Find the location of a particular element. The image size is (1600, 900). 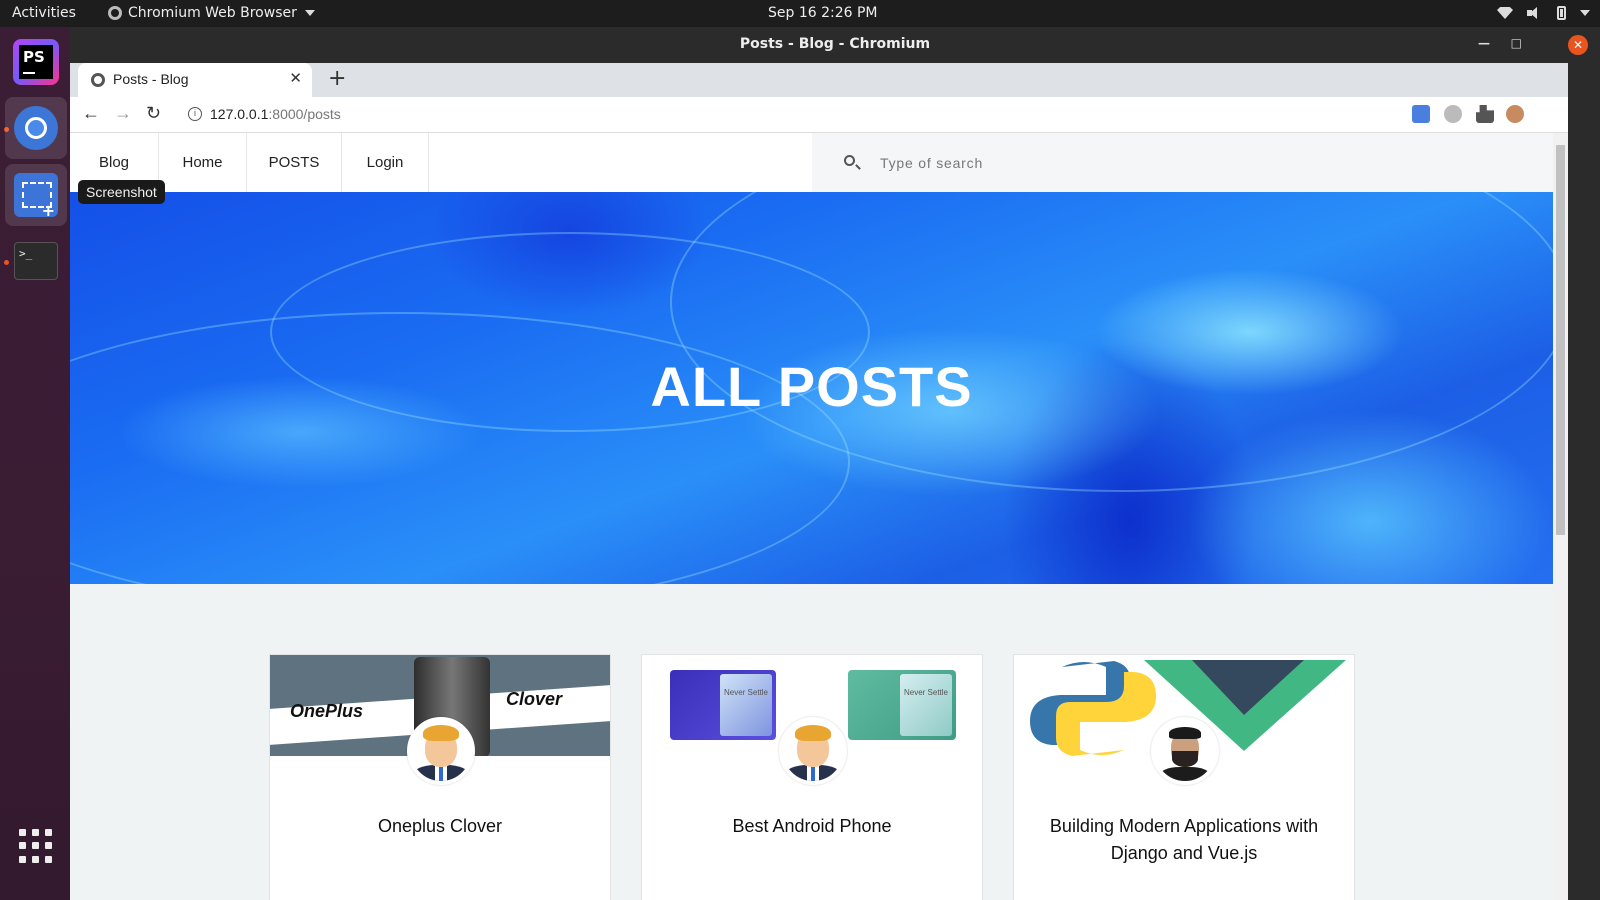

dock-tooltip: Screenshot is located at coordinates (121, 192).